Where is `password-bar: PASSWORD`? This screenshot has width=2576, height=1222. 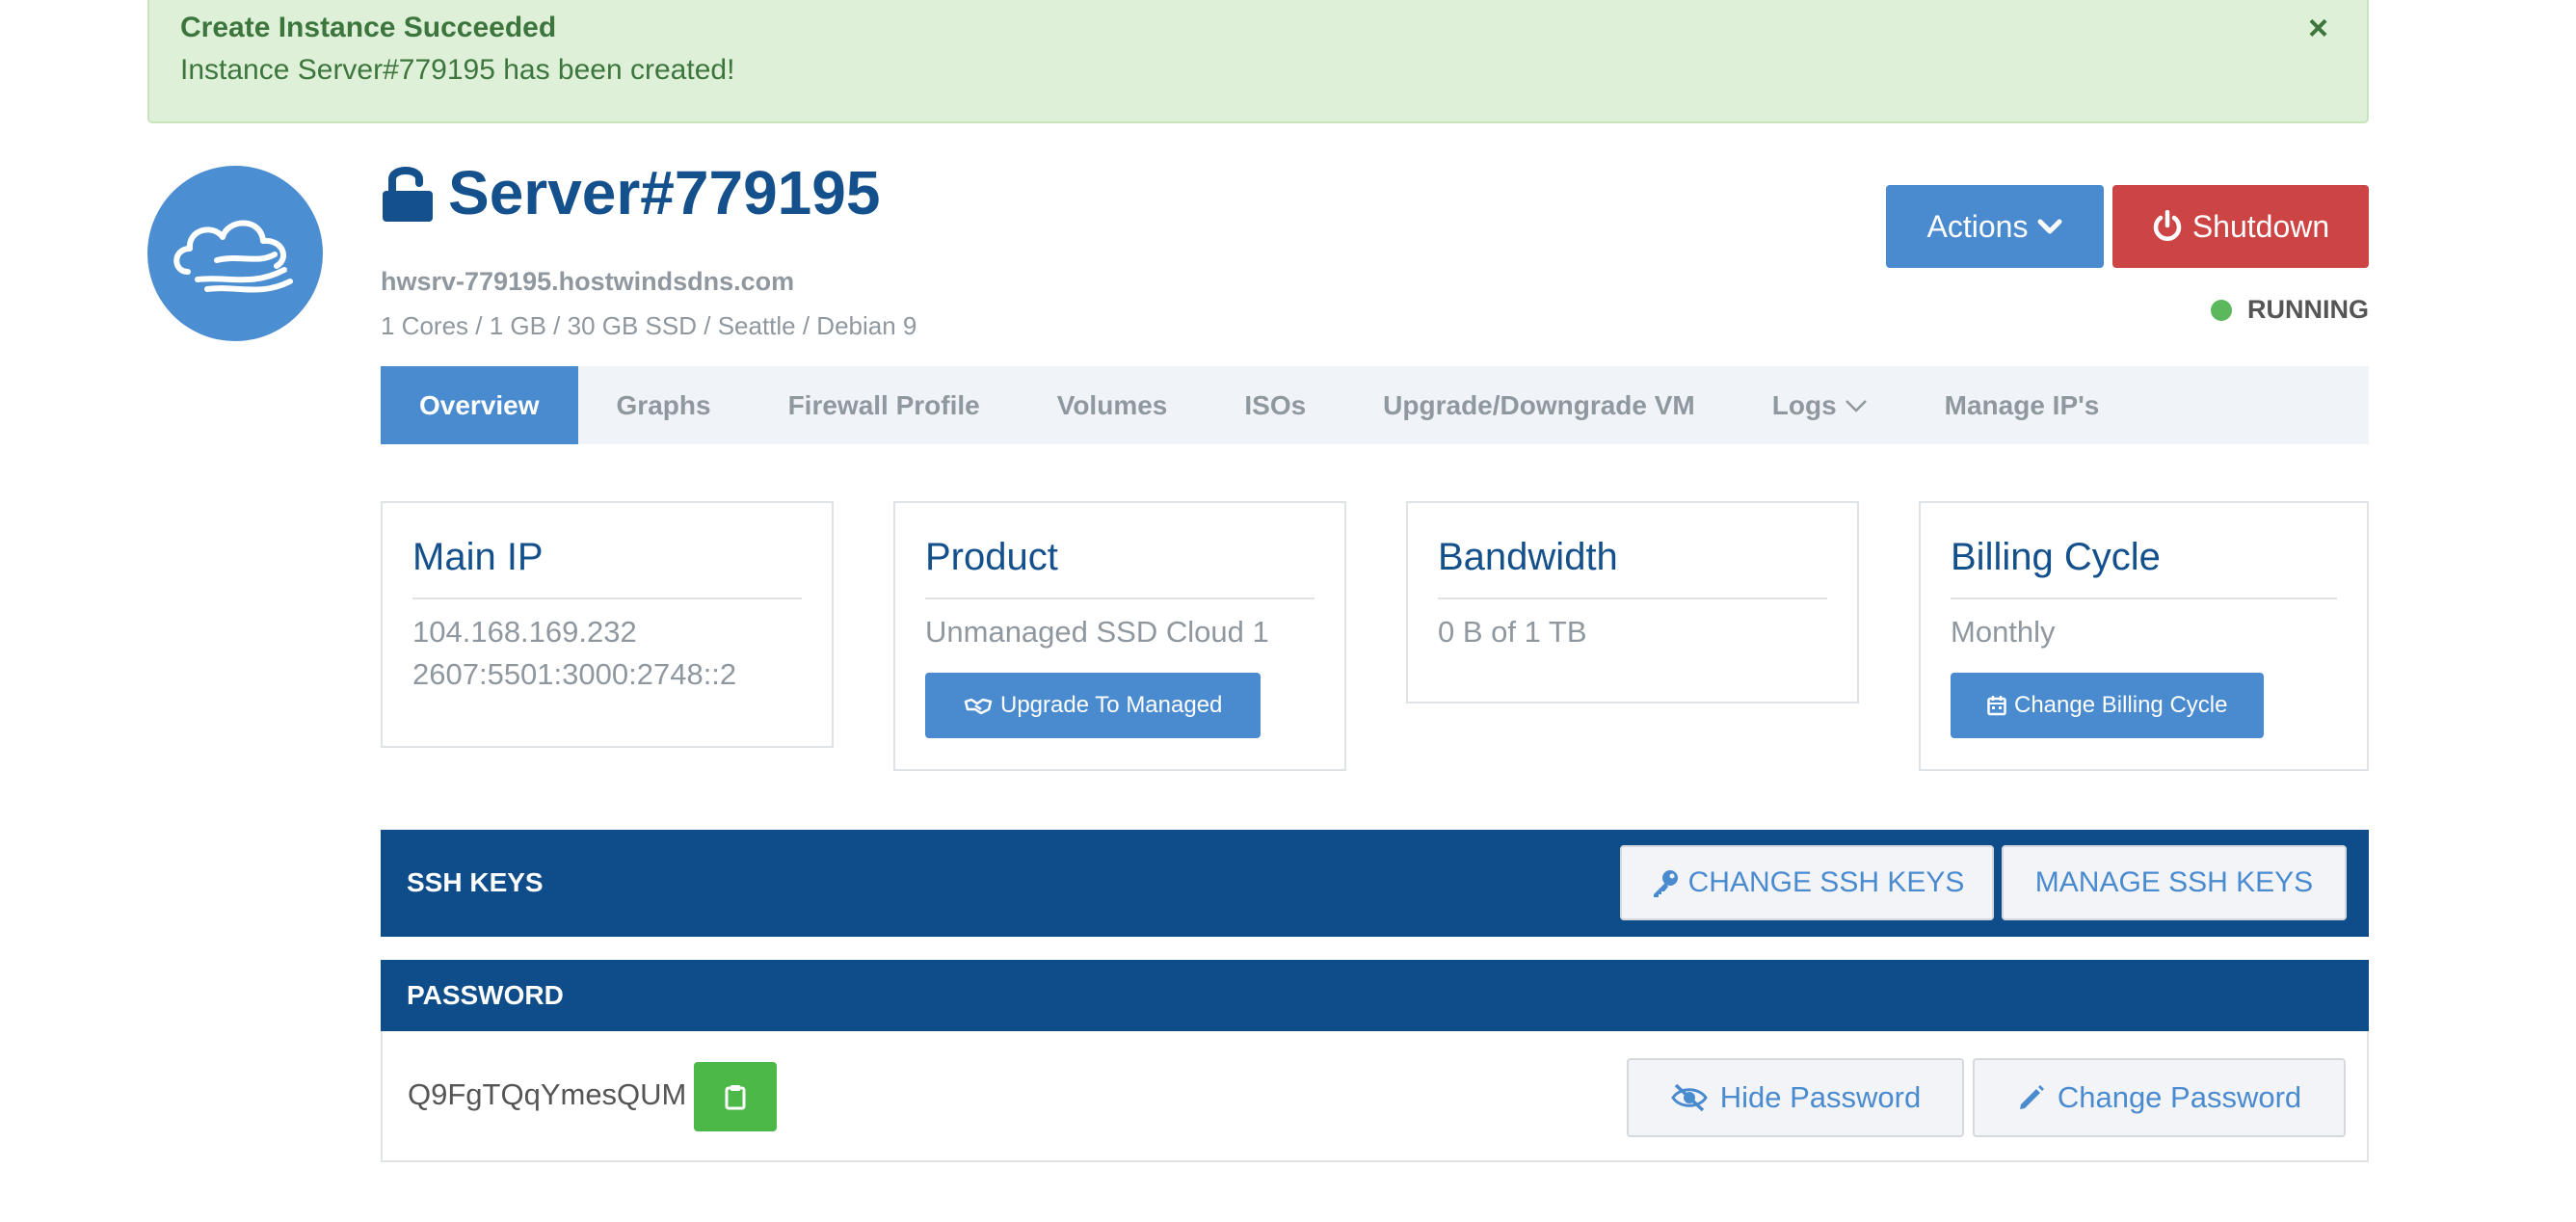
password-bar: PASSWORD is located at coordinates (1375, 996).